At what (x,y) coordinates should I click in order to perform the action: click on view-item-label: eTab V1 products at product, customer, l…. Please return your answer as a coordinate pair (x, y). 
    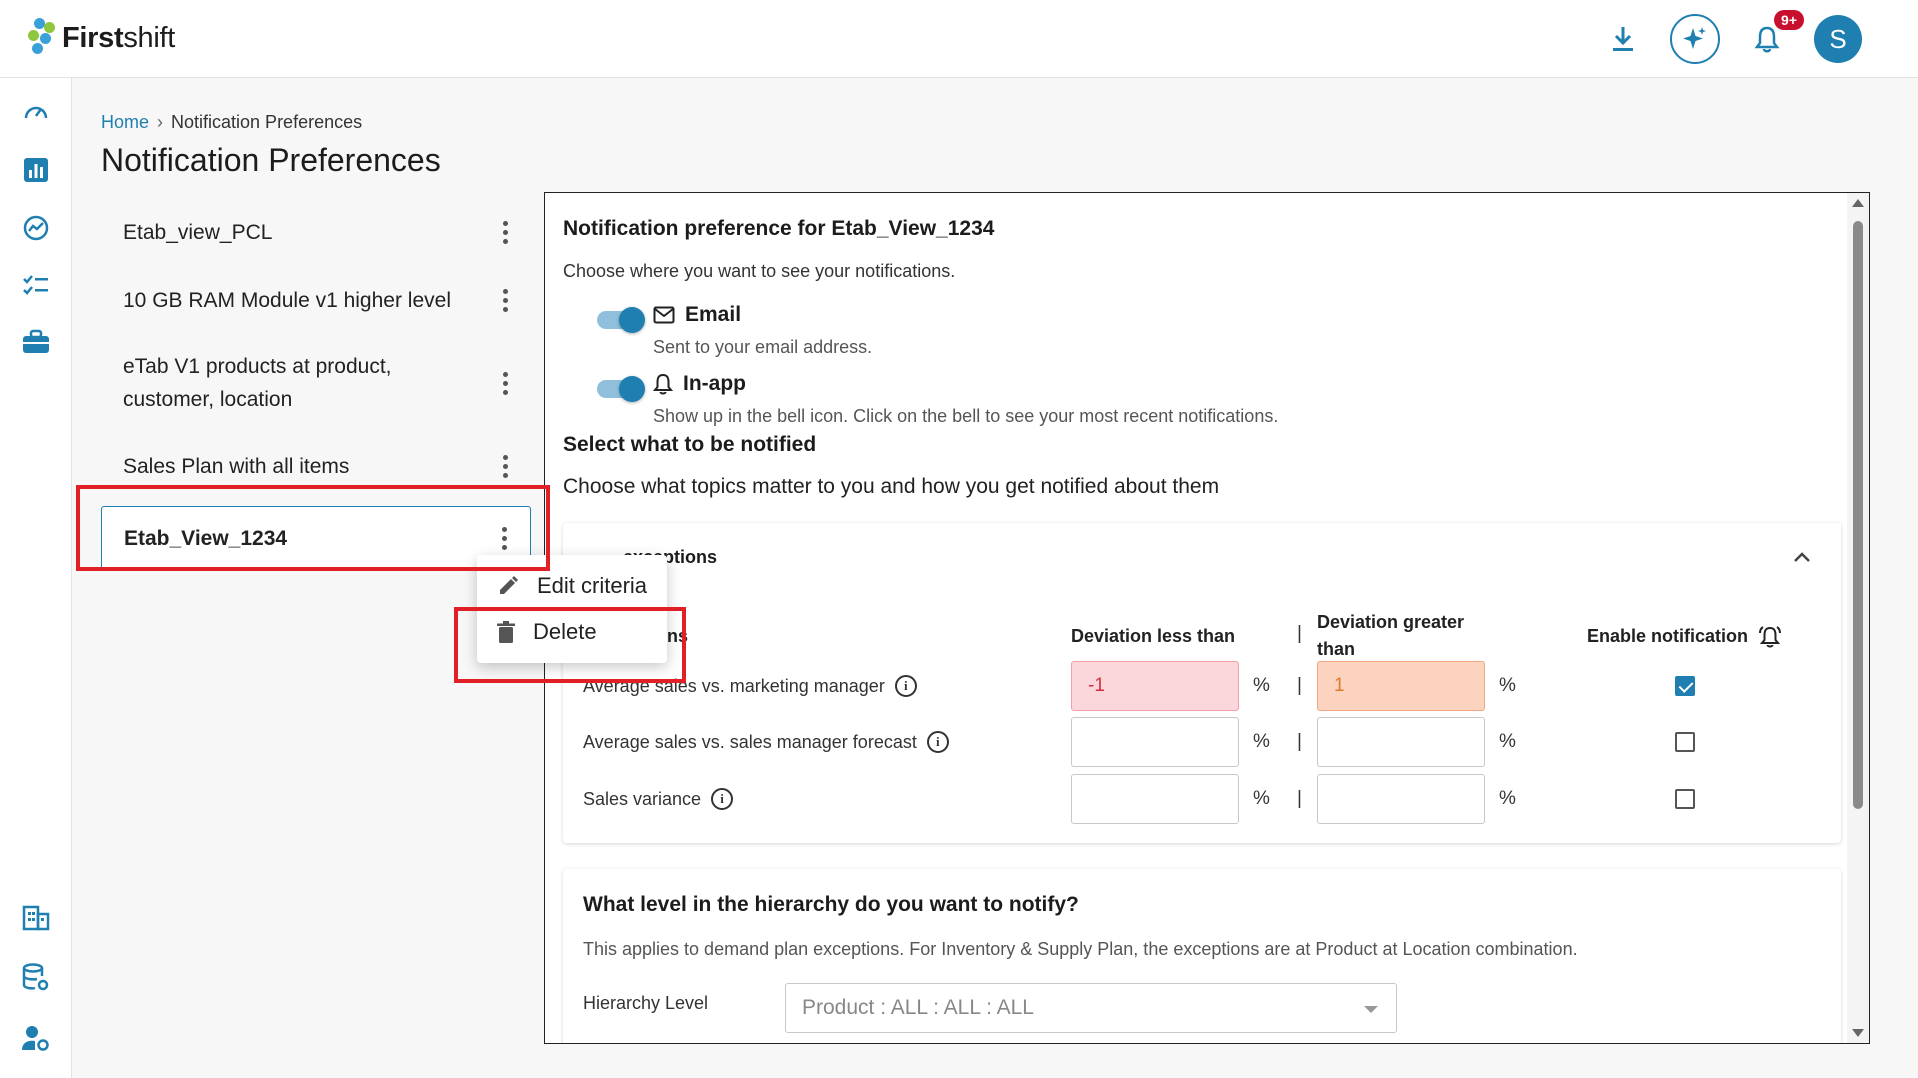
    Looking at the image, I should click on (257, 383).